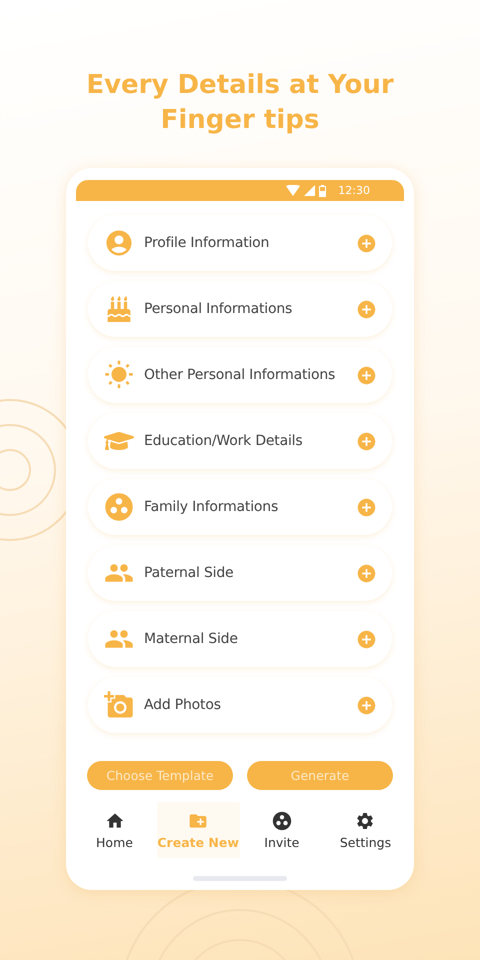 The image size is (480, 960). What do you see at coordinates (114, 820) in the screenshot?
I see `home-icon` at bounding box center [114, 820].